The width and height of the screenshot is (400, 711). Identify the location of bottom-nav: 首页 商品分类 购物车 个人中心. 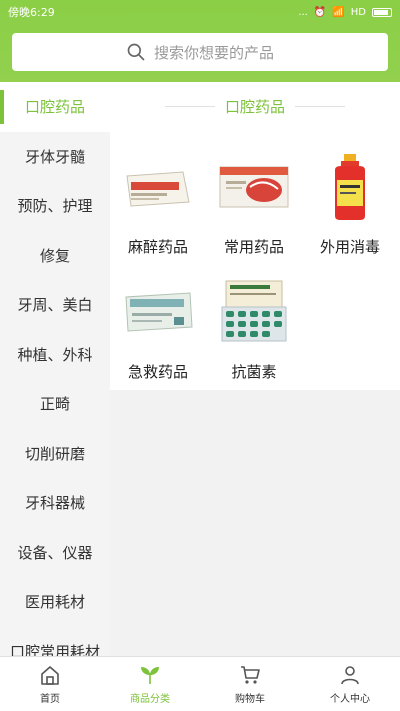
(200, 683).